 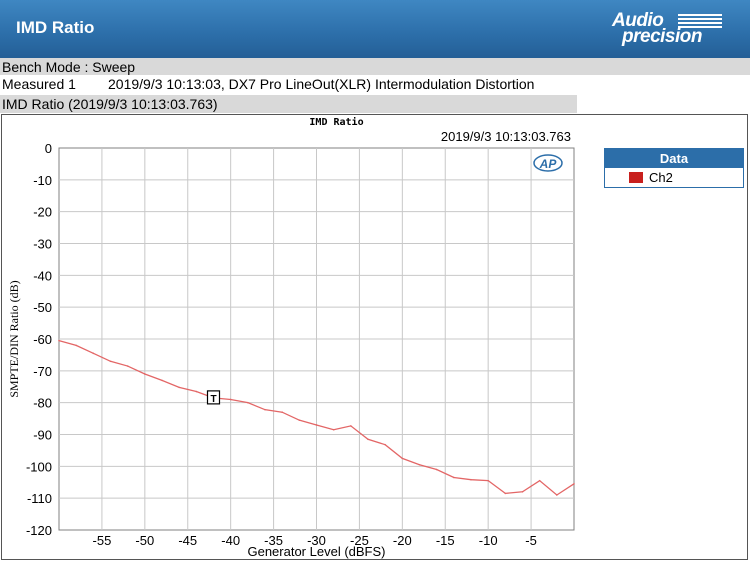 What do you see at coordinates (187, 540) in the screenshot?
I see `x-tick-label: -45` at bounding box center [187, 540].